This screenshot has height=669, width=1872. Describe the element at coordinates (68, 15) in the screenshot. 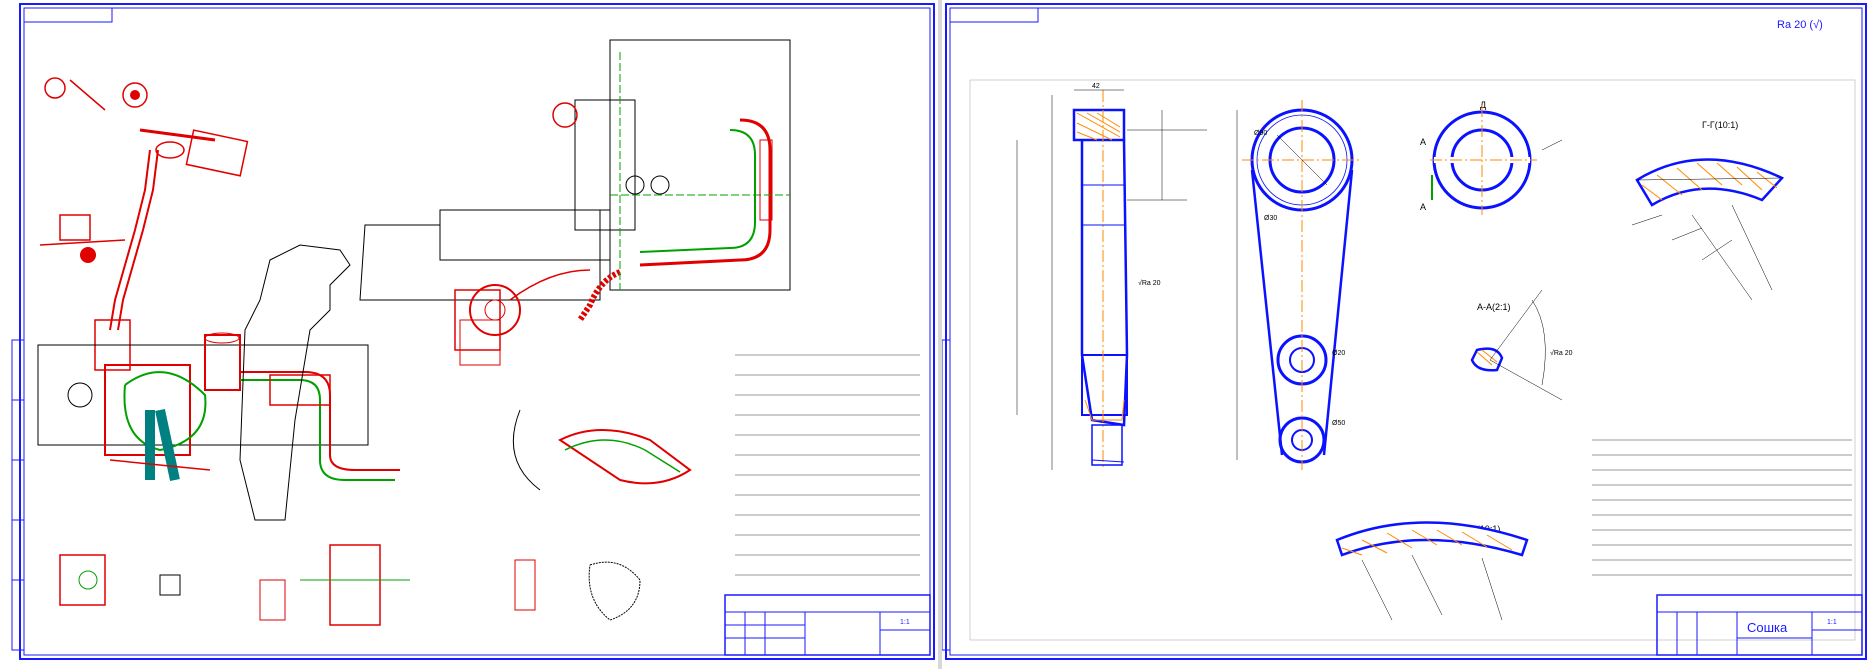

I see `left-corner-label-box` at that location.